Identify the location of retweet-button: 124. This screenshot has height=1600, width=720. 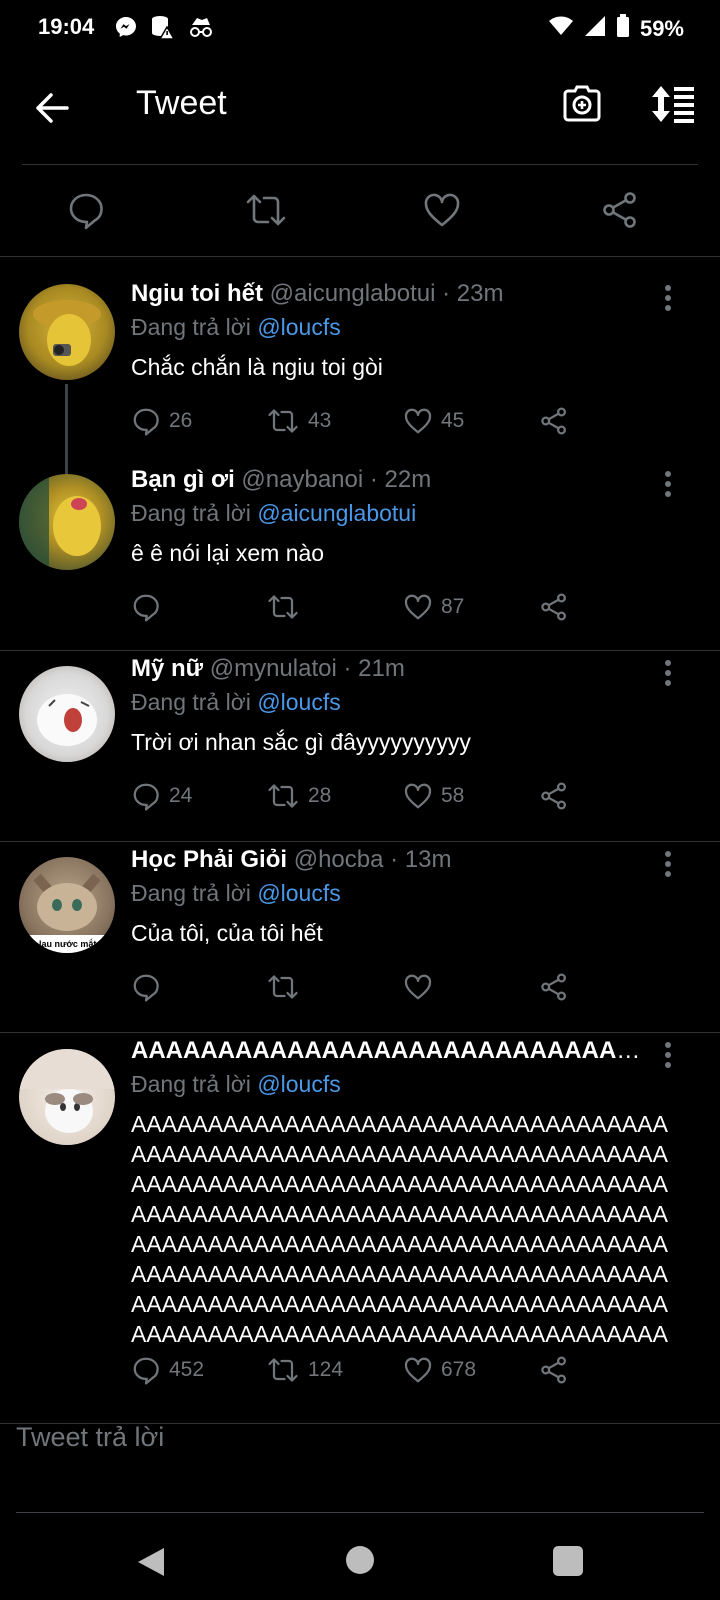
(304, 1370).